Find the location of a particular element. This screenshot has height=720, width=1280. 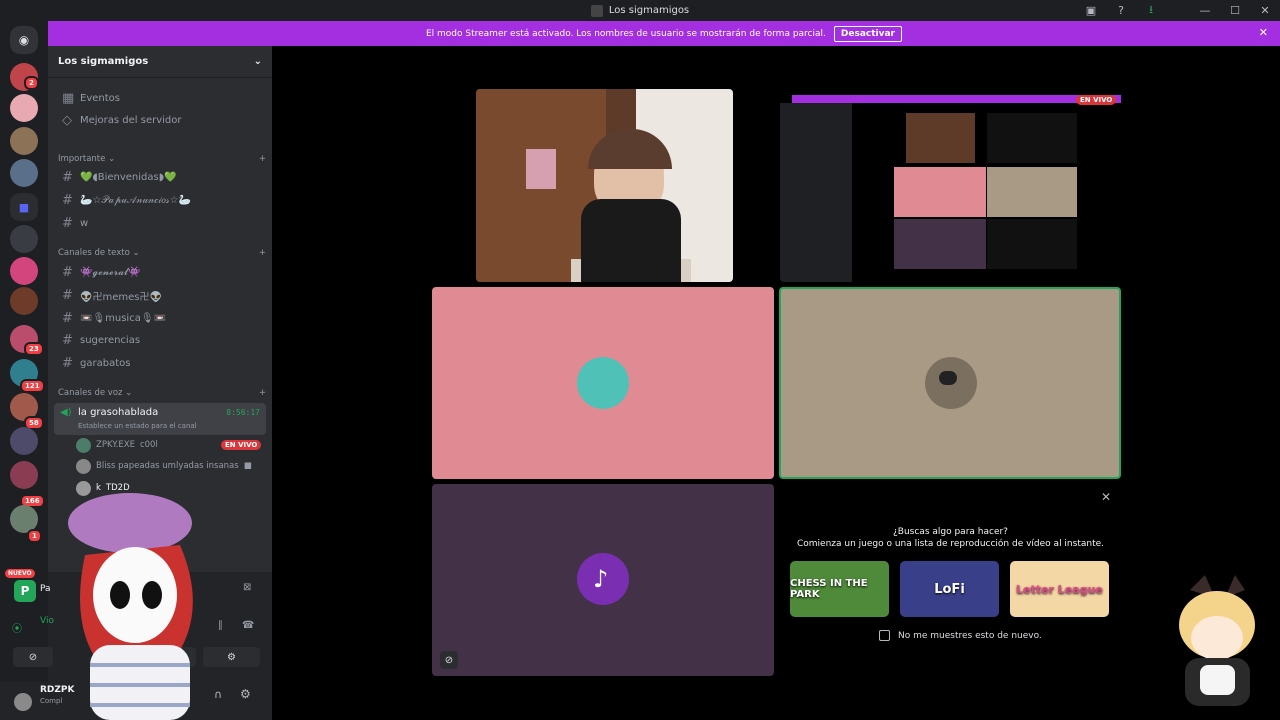

camera-tile is located at coordinates (604, 185).